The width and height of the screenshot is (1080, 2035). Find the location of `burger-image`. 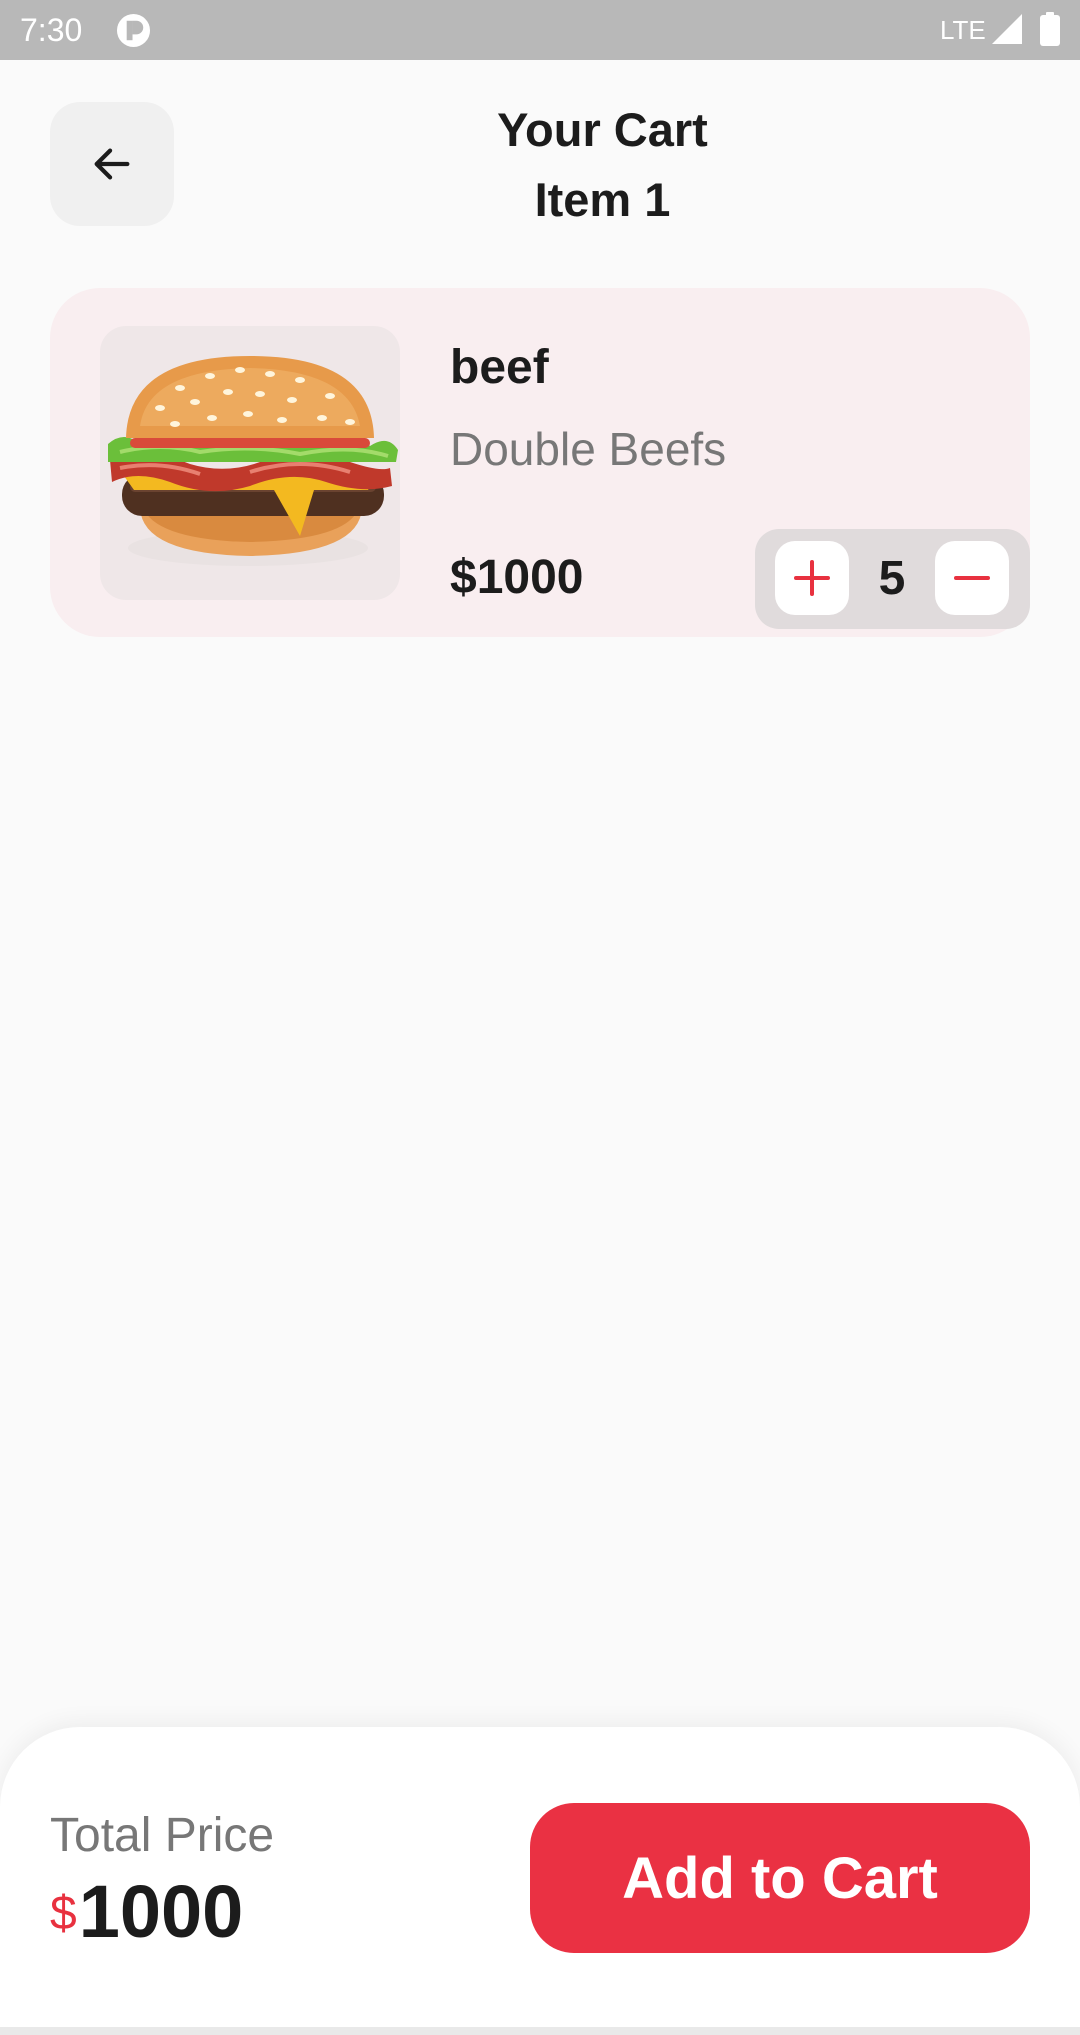

burger-image is located at coordinates (253, 461).